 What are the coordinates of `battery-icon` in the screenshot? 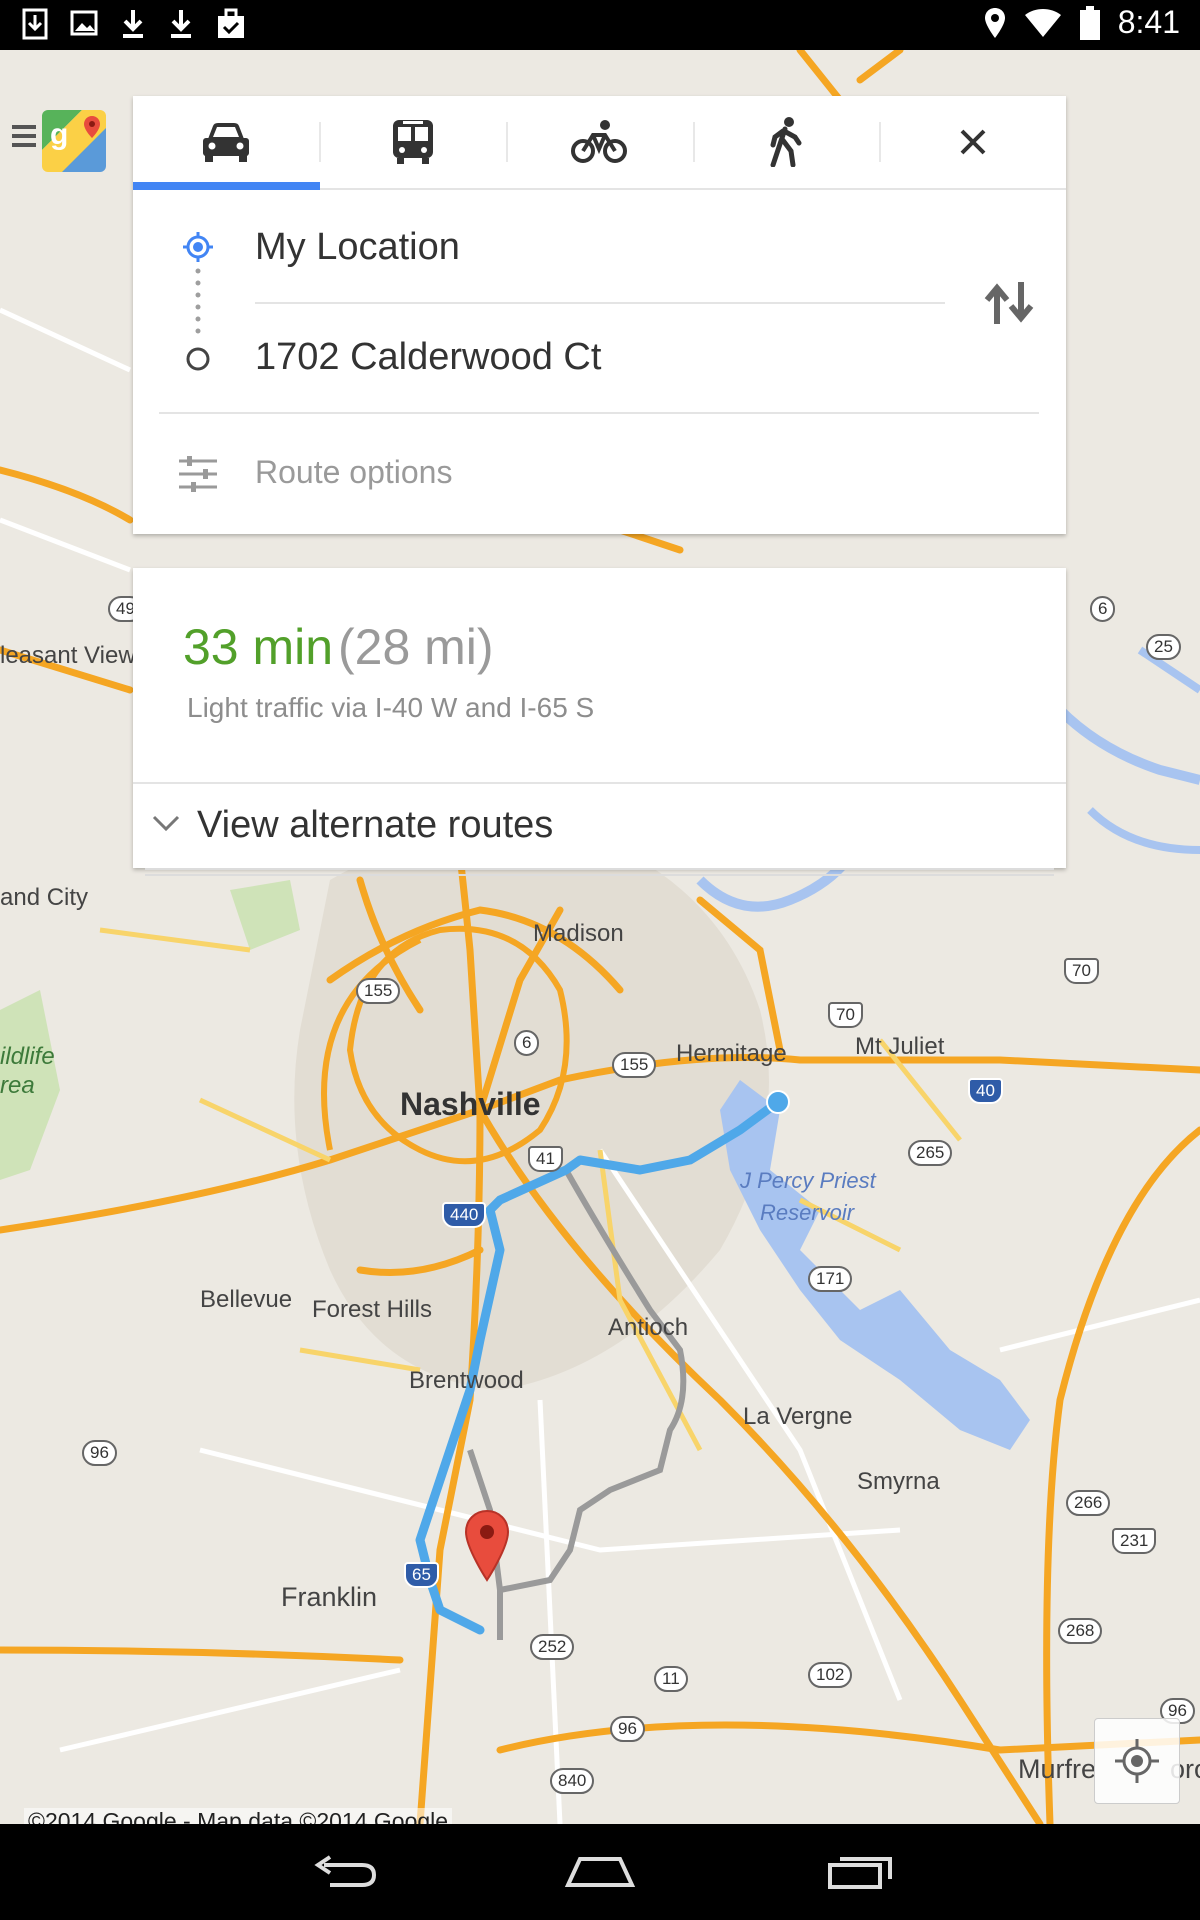 It's located at (1089, 22).